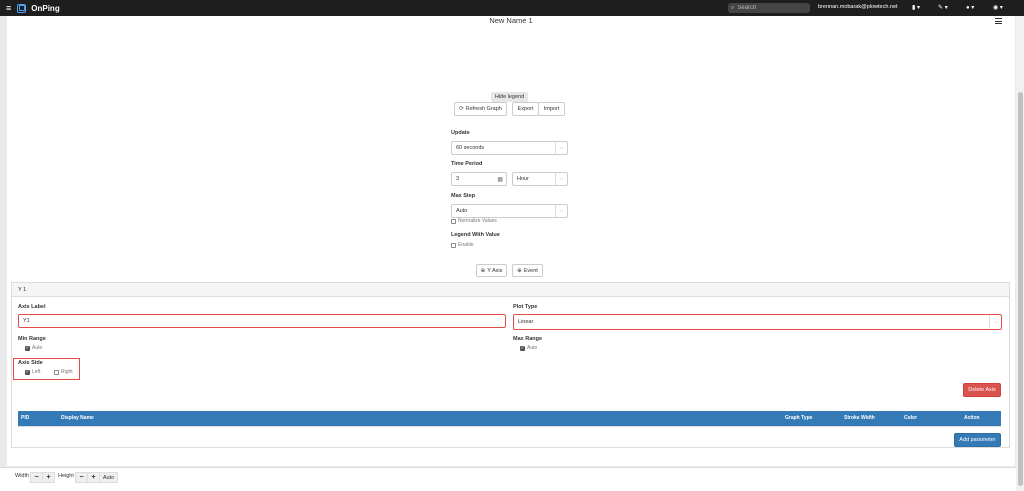  What do you see at coordinates (45, 8) in the screenshot?
I see `brand-name: OnPing` at bounding box center [45, 8].